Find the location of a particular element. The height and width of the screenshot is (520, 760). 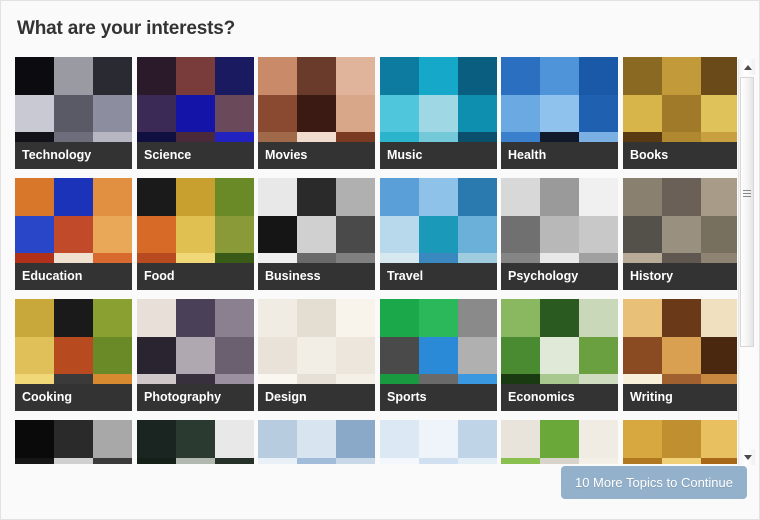

topic-tile: Economics is located at coordinates (559, 355).